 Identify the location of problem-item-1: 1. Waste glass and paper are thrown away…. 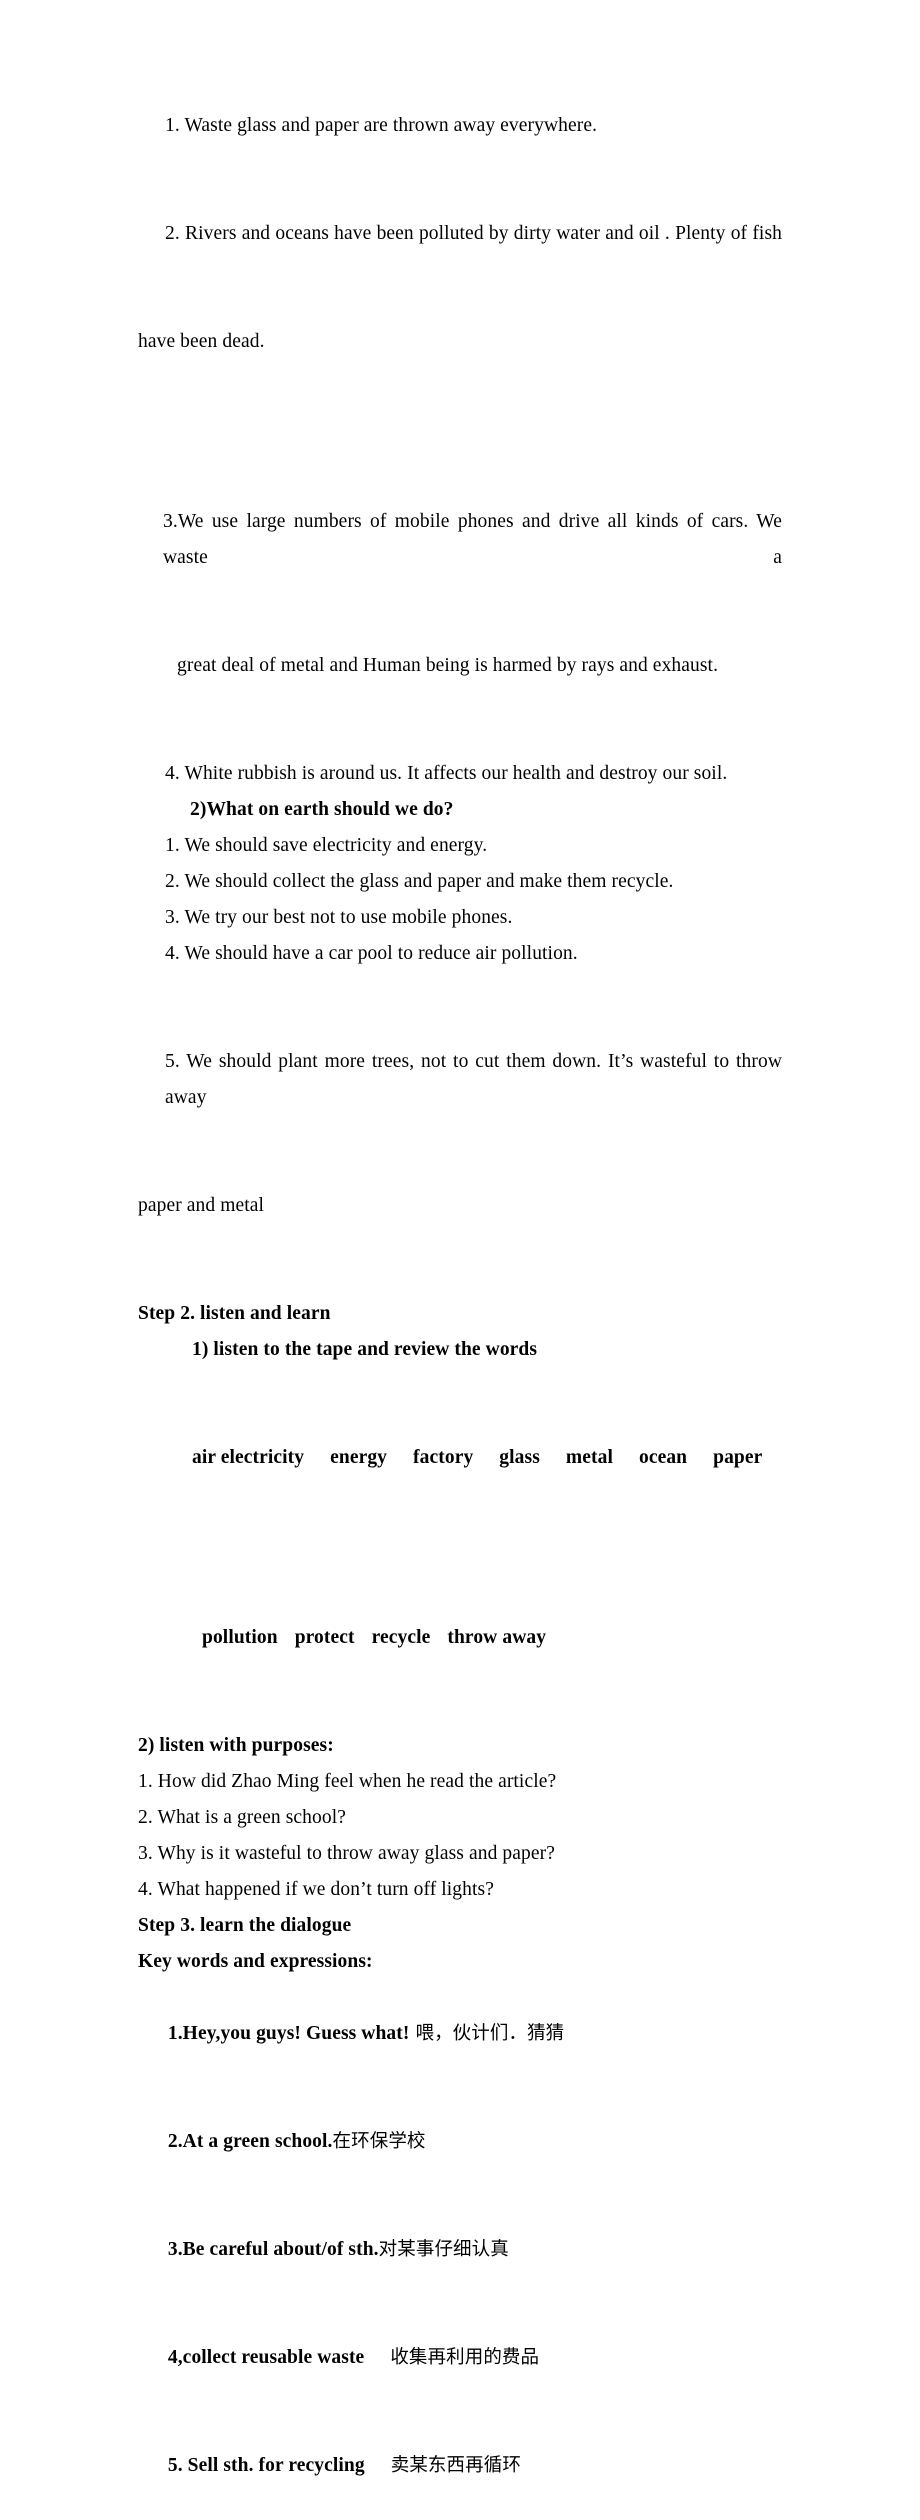
(381, 125).